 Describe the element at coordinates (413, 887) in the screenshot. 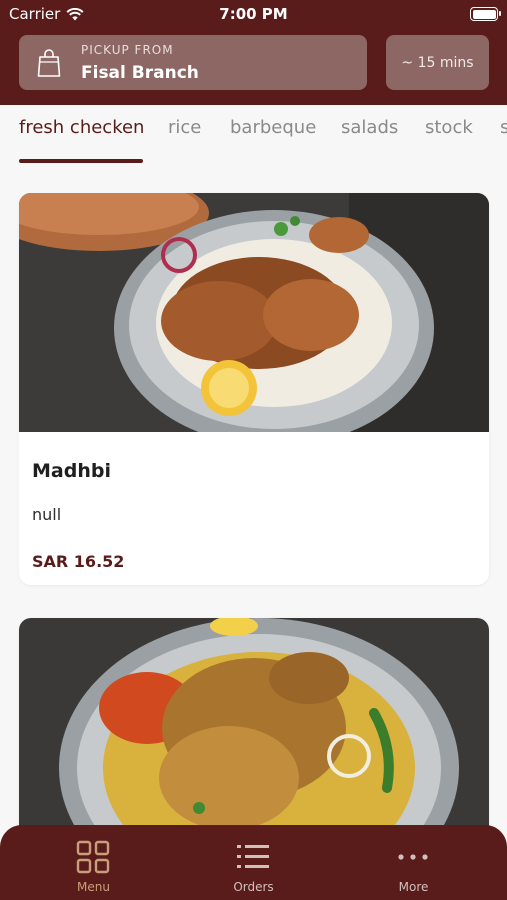

I see `nav-more-label: More` at that location.